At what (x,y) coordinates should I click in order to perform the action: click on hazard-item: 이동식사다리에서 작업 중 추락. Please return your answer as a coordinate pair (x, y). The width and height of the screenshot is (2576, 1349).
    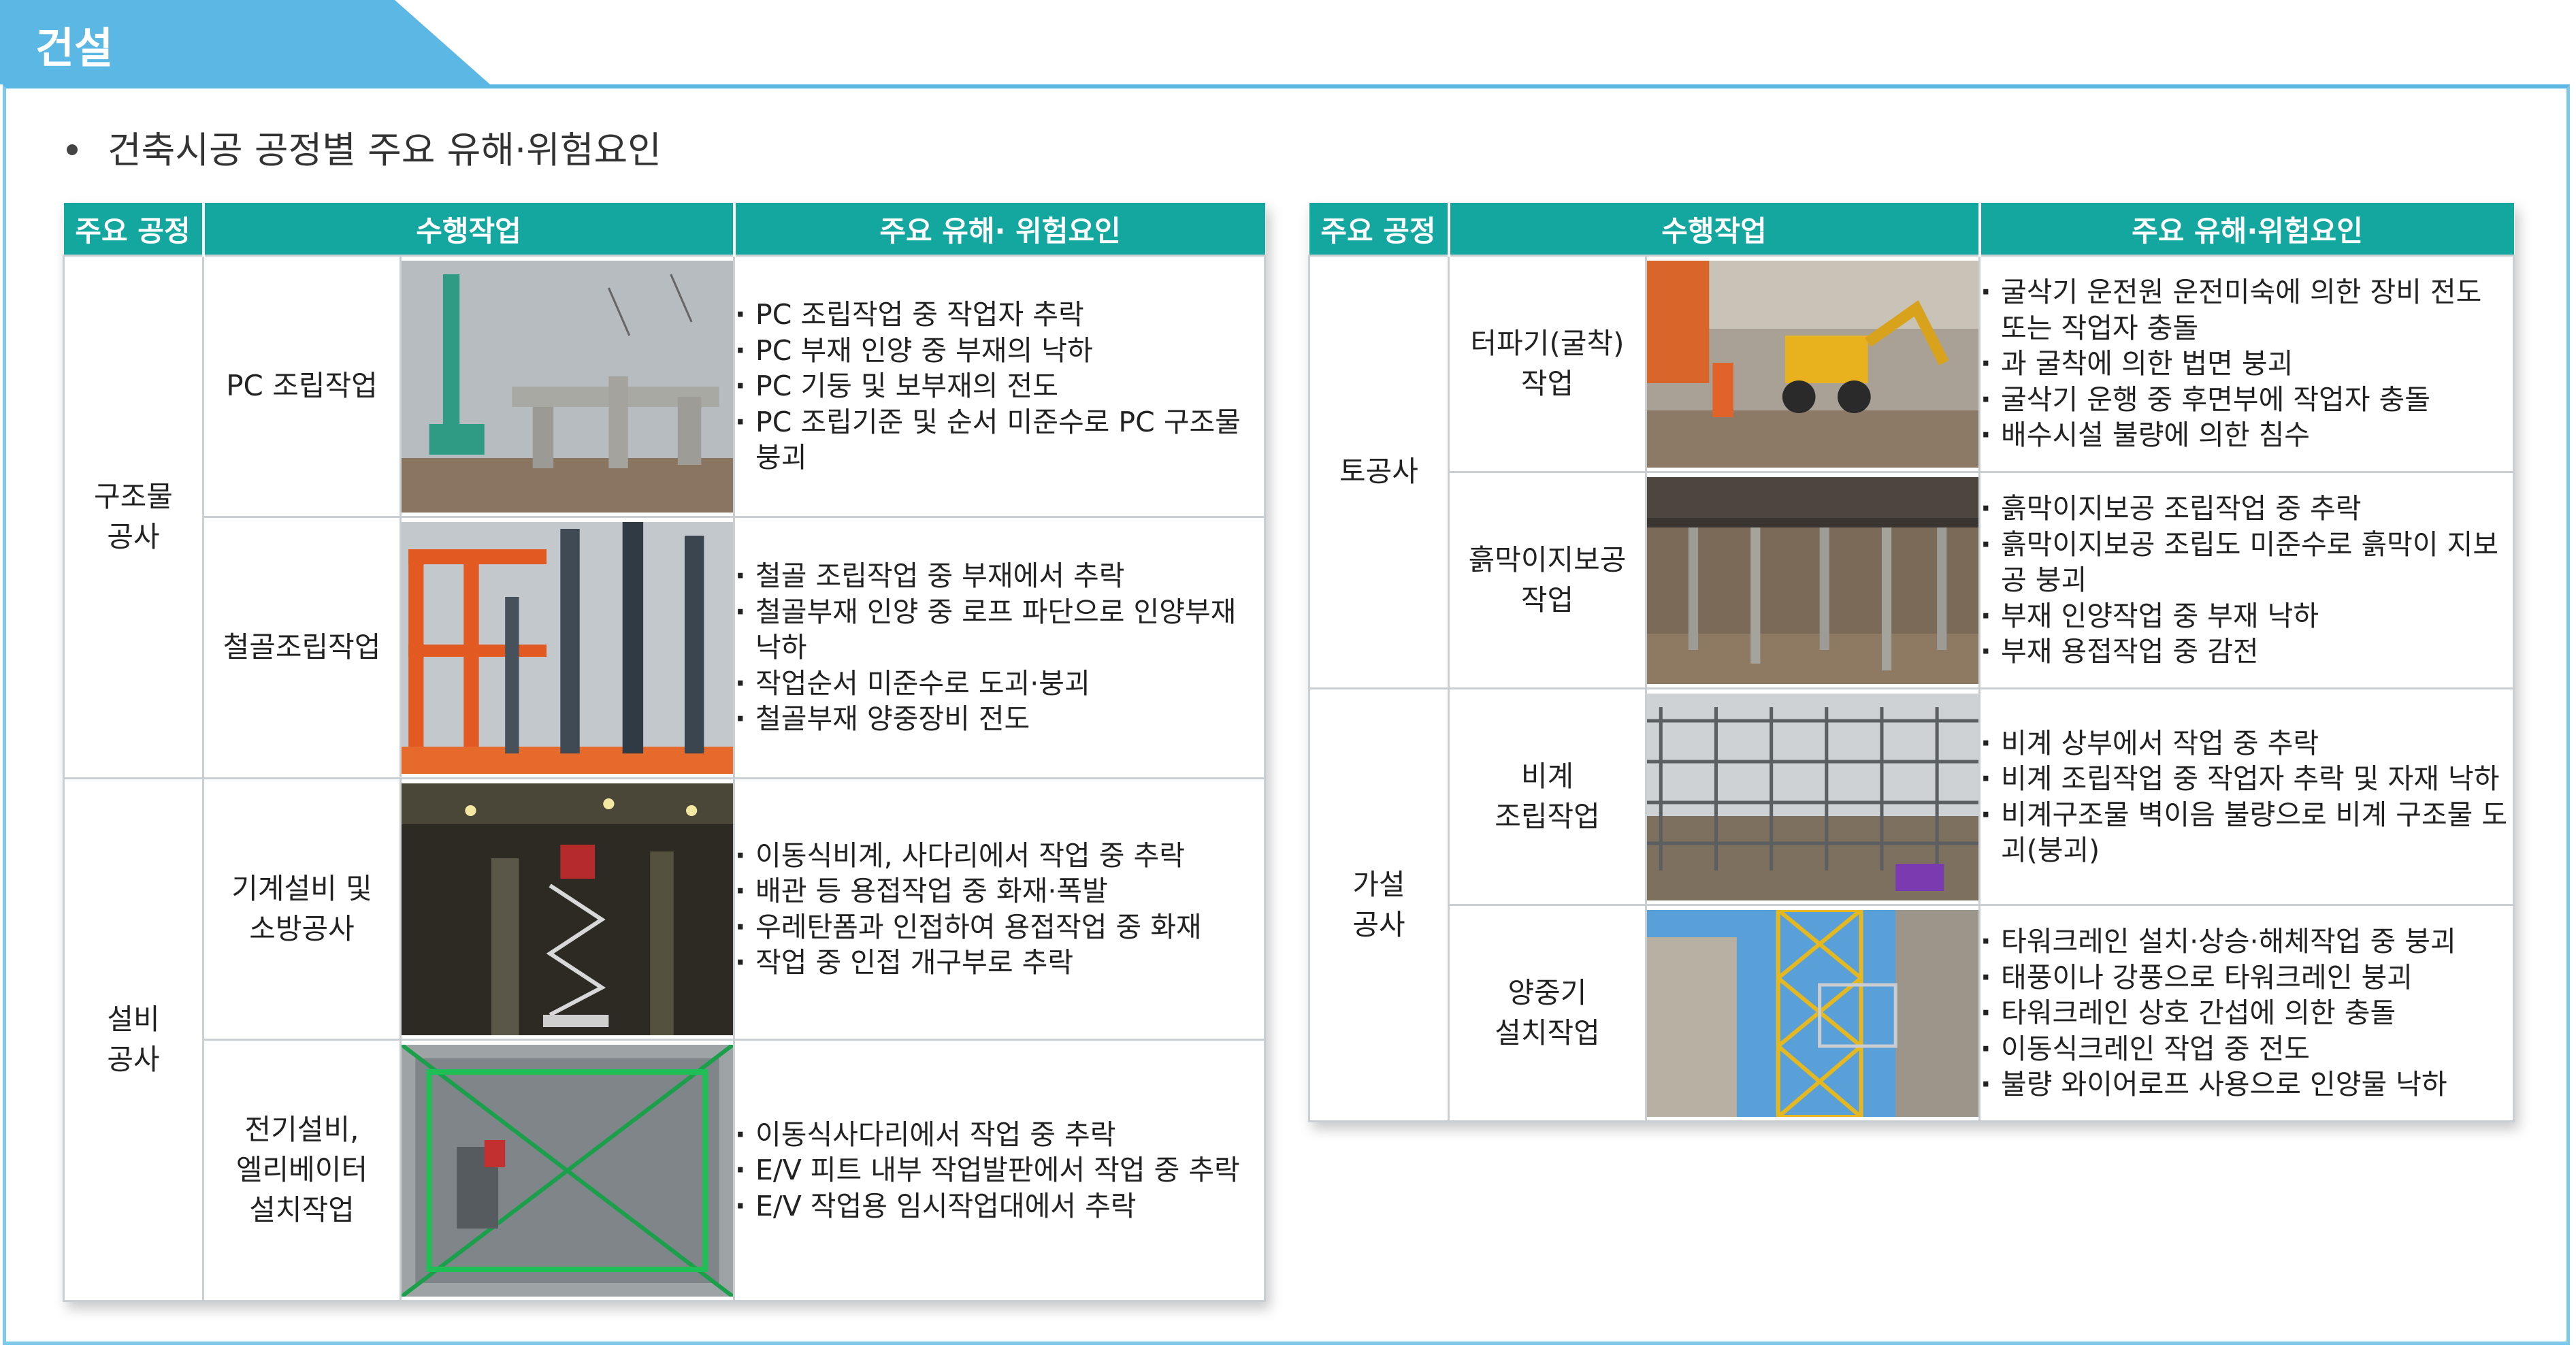
    Looking at the image, I should click on (999, 1135).